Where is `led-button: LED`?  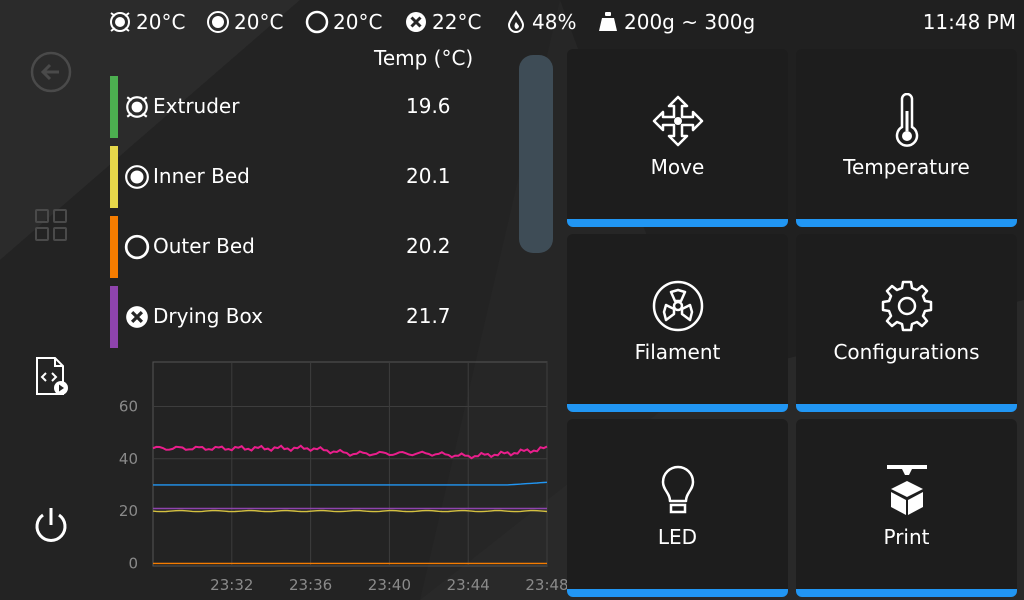 led-button: LED is located at coordinates (677, 508).